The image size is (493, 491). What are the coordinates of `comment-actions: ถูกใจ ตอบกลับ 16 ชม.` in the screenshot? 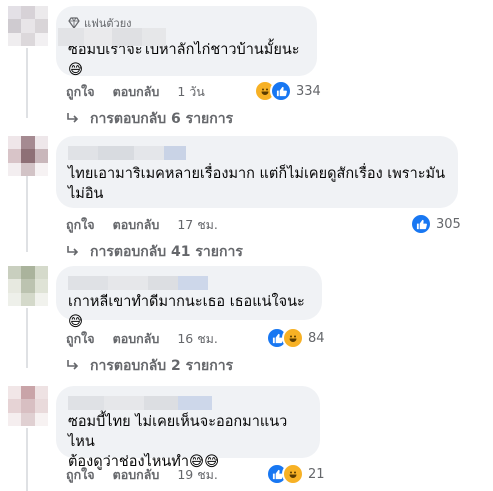 It's located at (142, 339).